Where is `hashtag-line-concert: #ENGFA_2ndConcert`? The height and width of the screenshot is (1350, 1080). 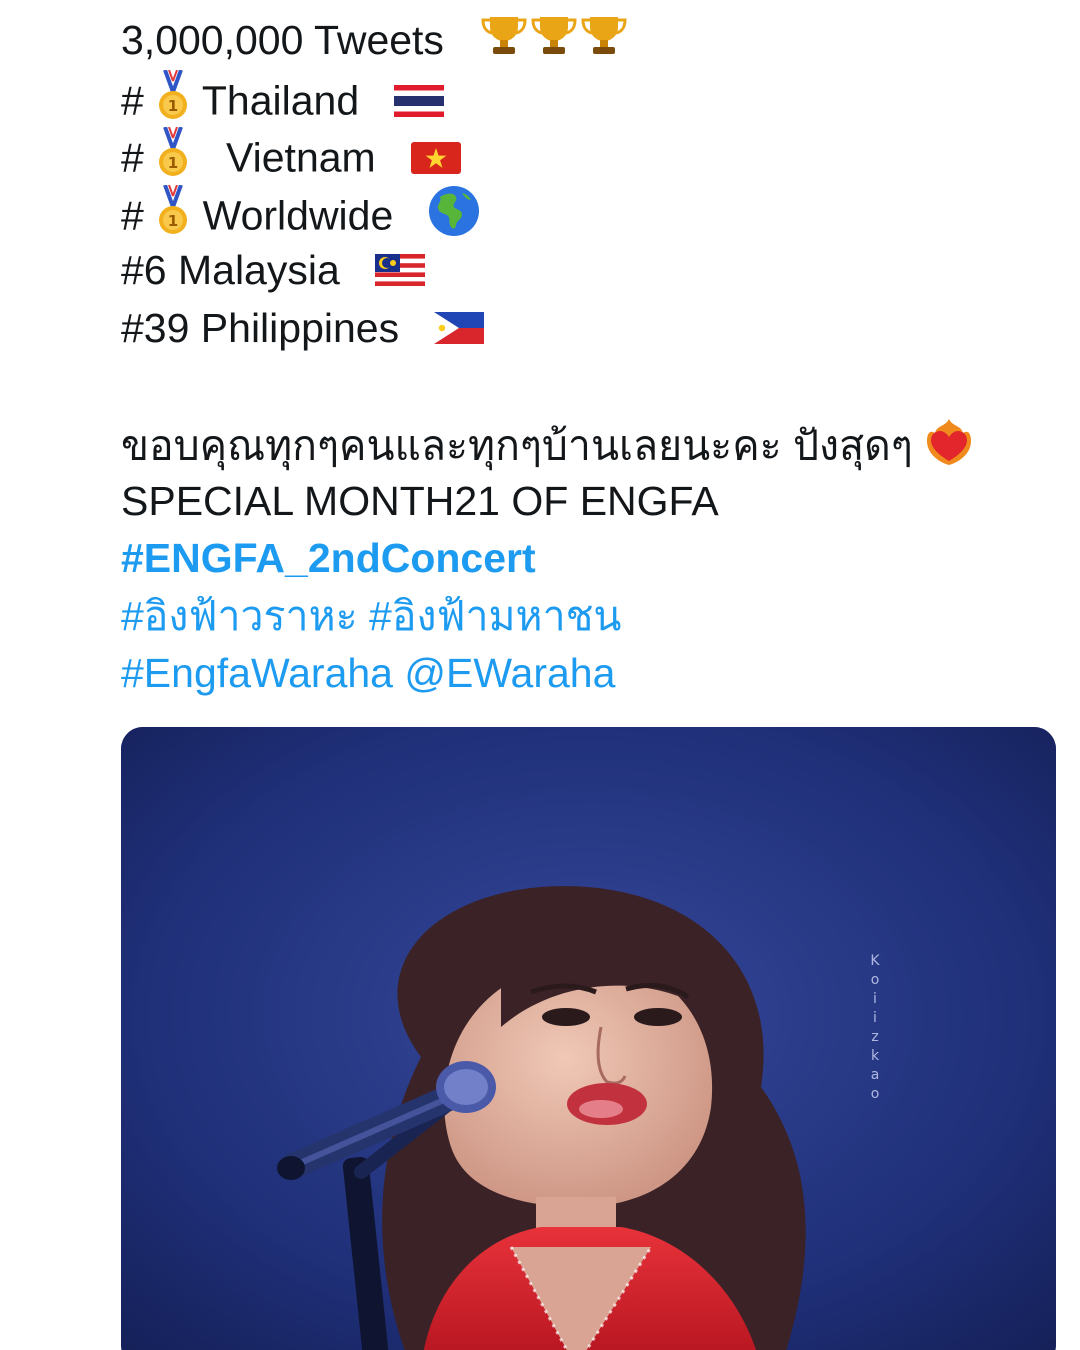 hashtag-line-concert: #ENGFA_2ndConcert is located at coordinates (591, 559).